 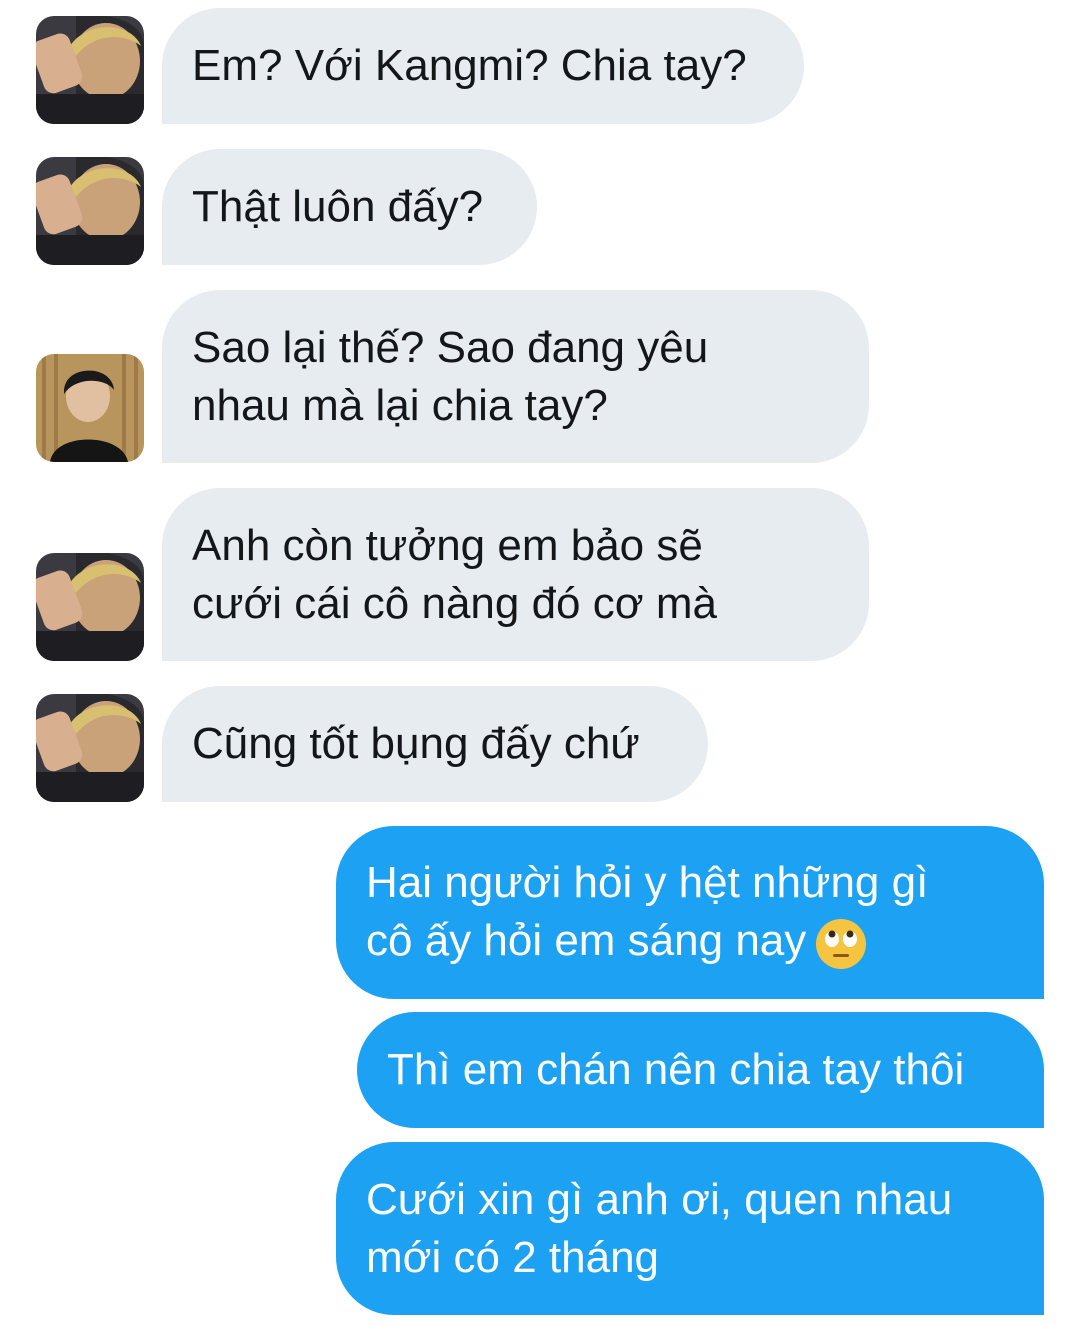 I want to click on message-bubble: Cũng tốt bụng đấy chứ, so click(x=435, y=744).